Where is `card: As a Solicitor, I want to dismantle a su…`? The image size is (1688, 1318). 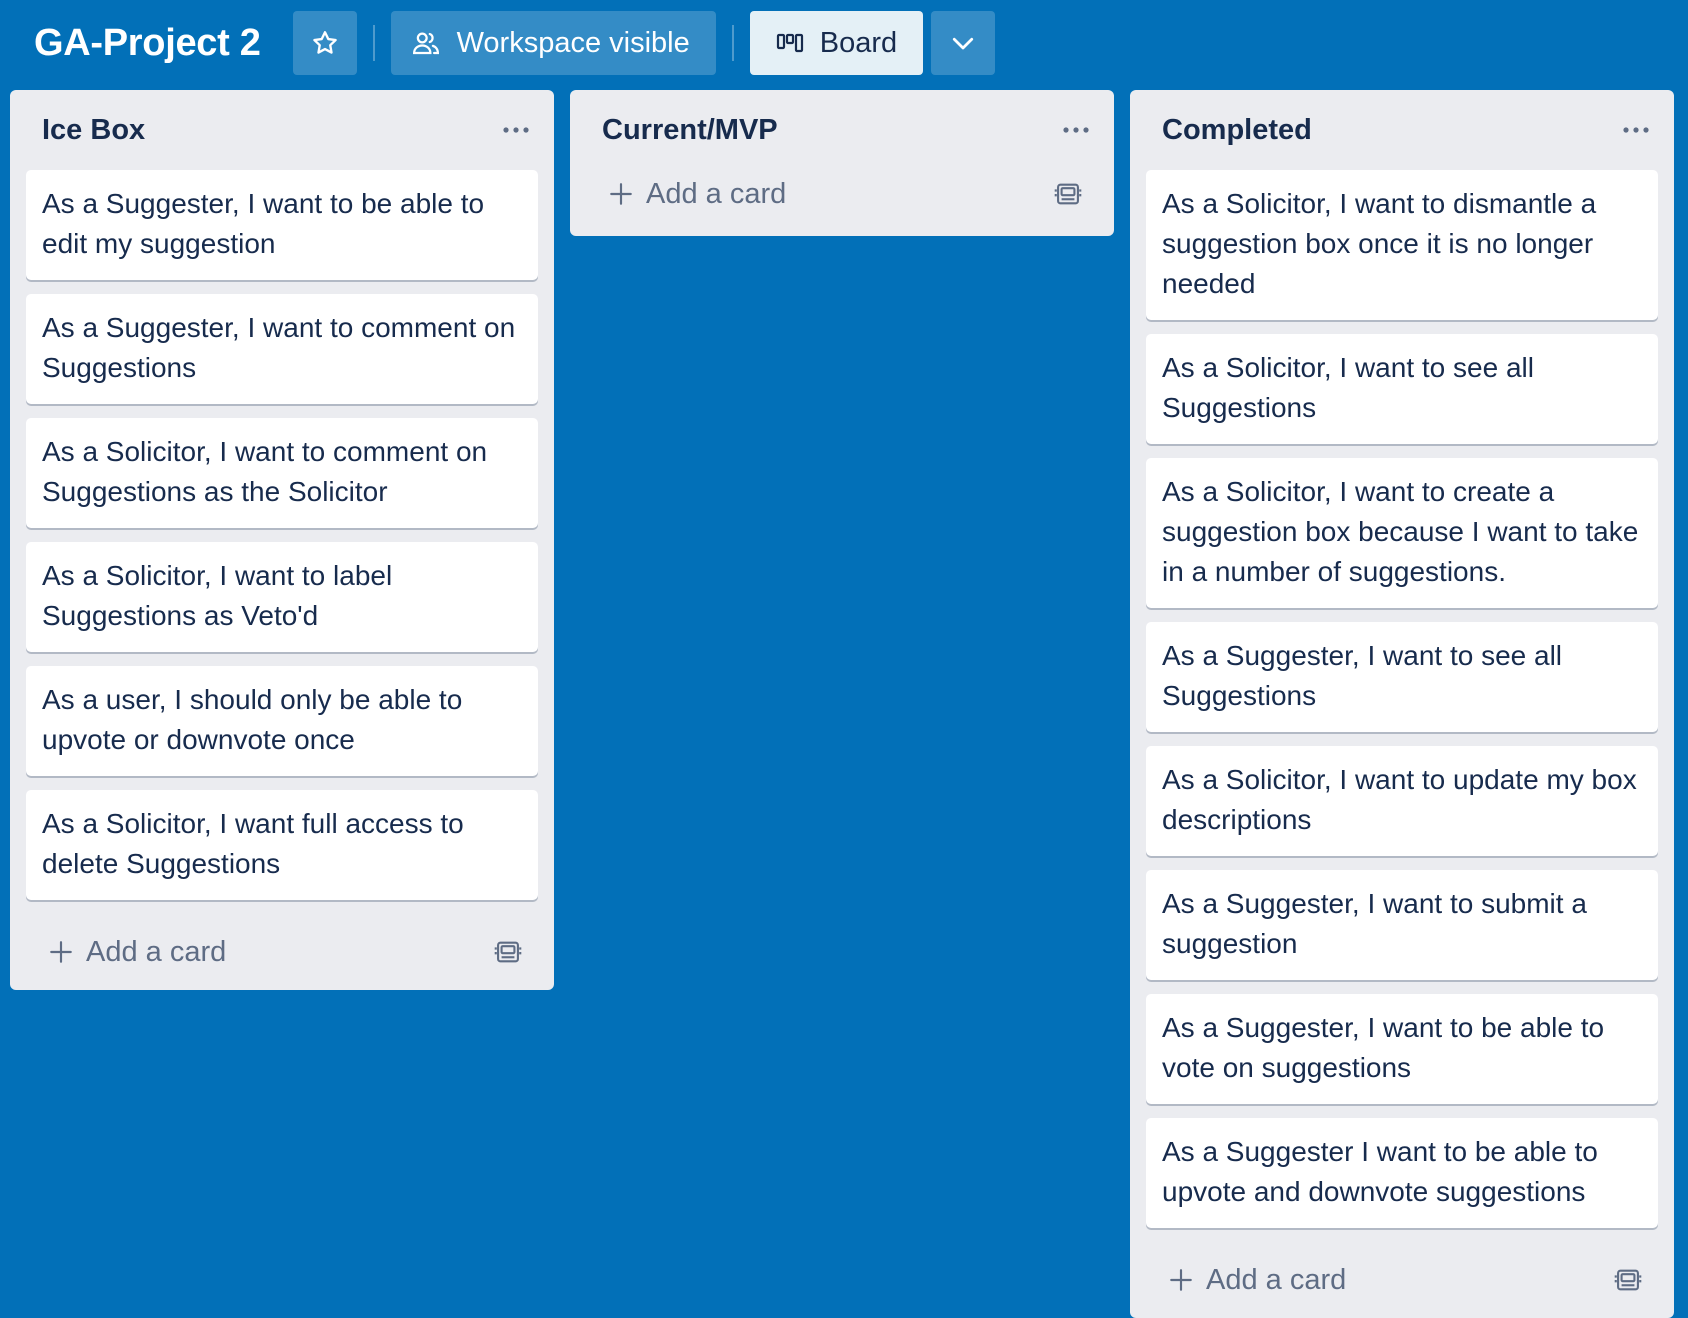 card: As a Solicitor, I want to dismantle a su… is located at coordinates (1402, 245).